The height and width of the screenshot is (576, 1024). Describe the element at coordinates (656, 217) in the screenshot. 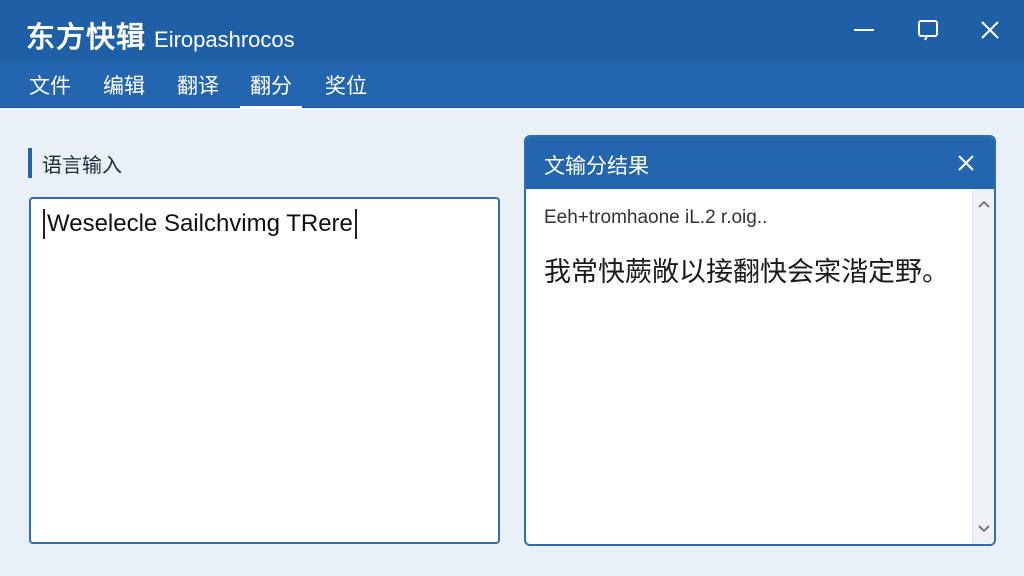

I see `result-subtitle: Eeh+tromhaone iL.2 r.oig..` at that location.